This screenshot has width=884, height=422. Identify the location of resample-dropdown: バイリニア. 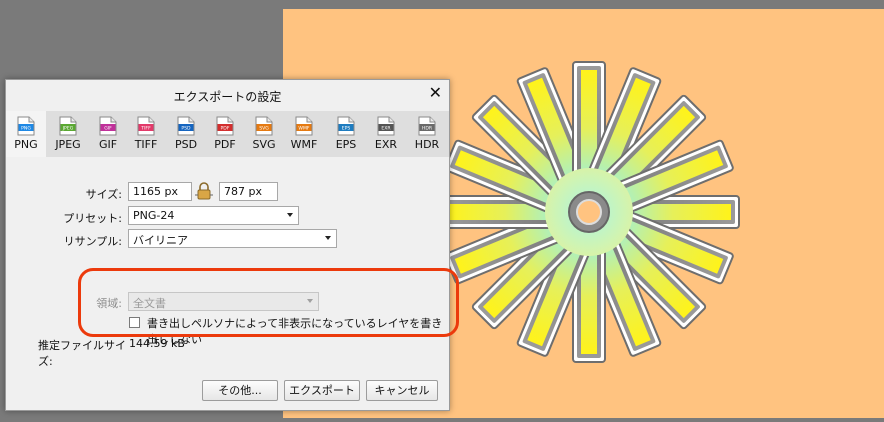
(232, 238).